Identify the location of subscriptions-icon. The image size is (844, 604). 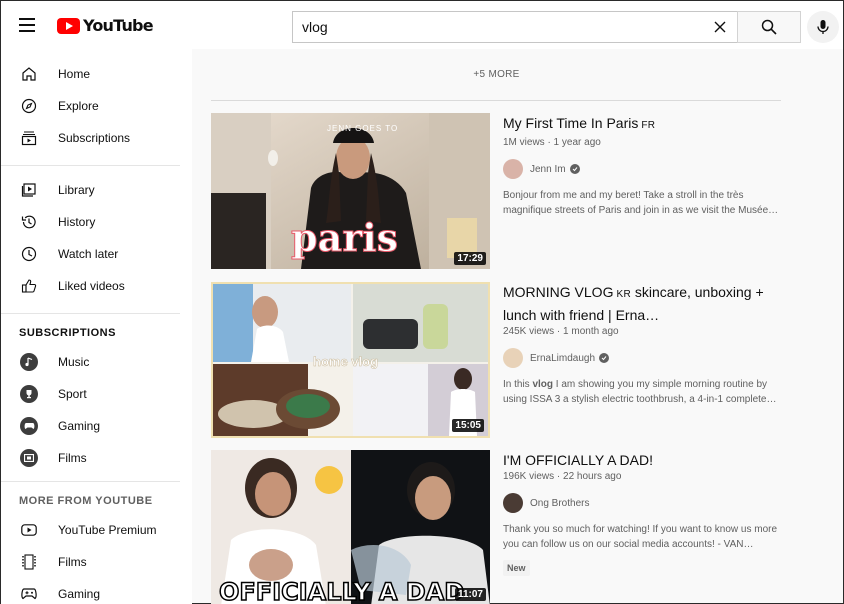
(29, 138).